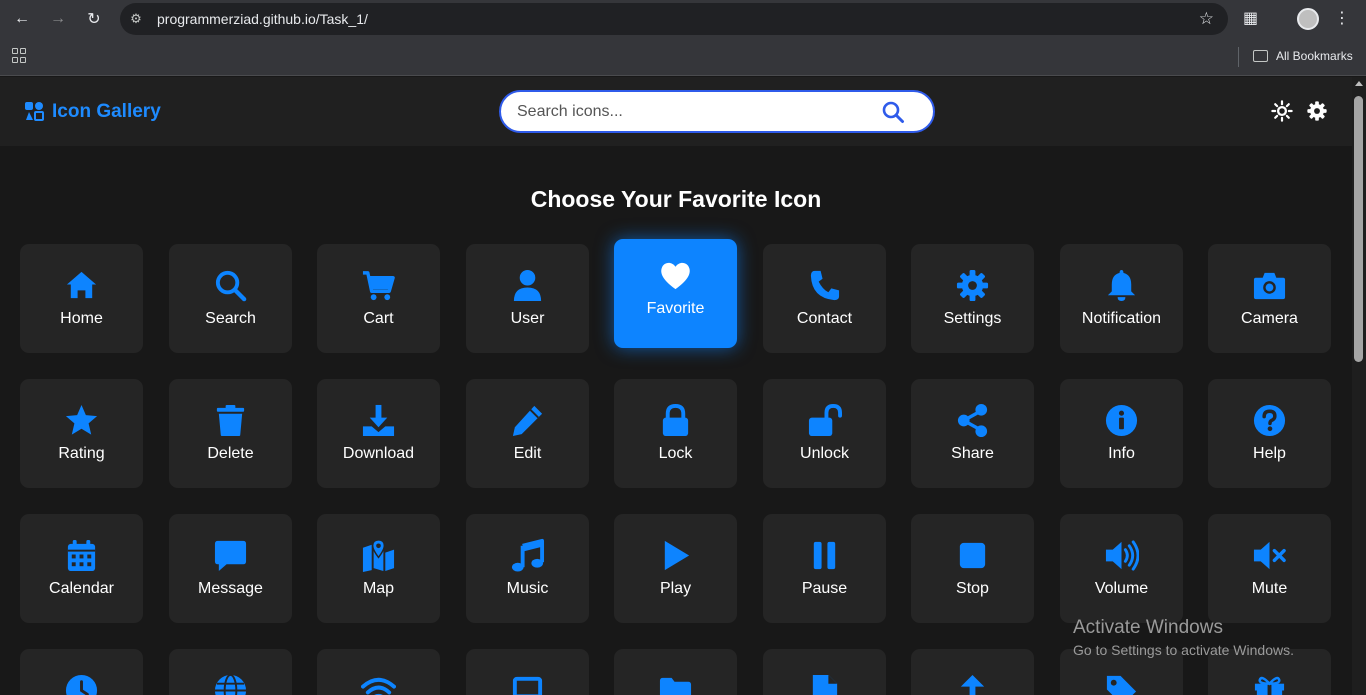 The image size is (1366, 695). I want to click on icon-card-label: Notification, so click(1121, 318).